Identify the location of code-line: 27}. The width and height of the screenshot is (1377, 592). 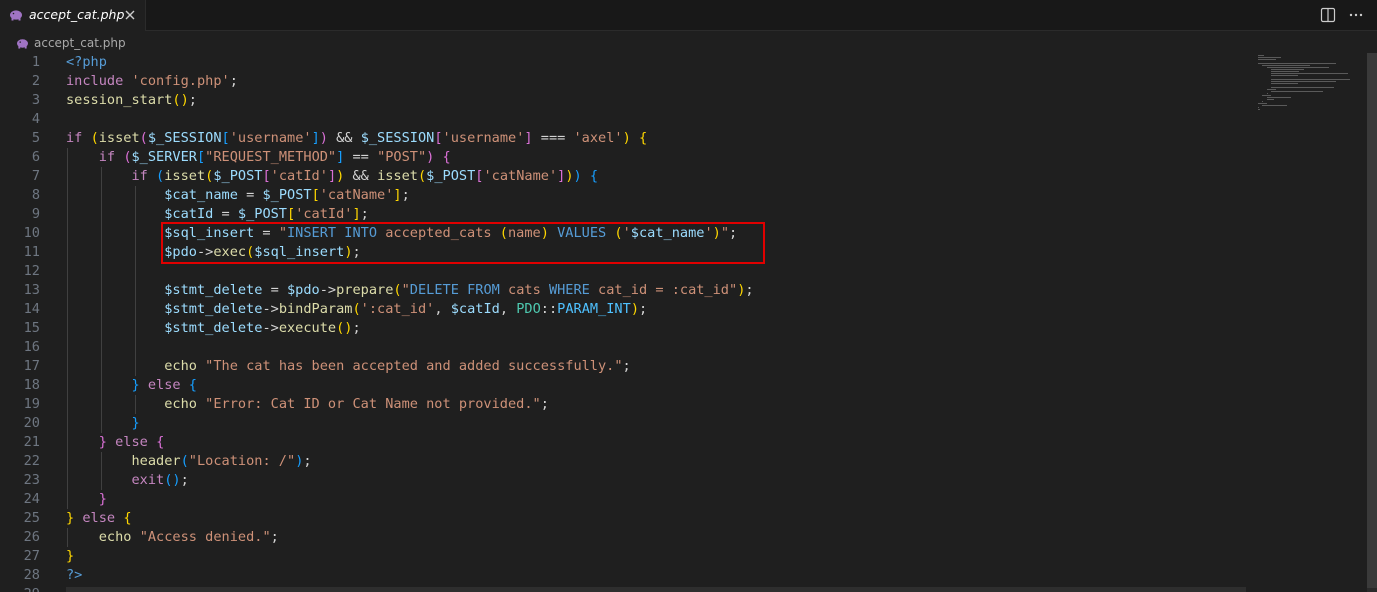
(625, 556).